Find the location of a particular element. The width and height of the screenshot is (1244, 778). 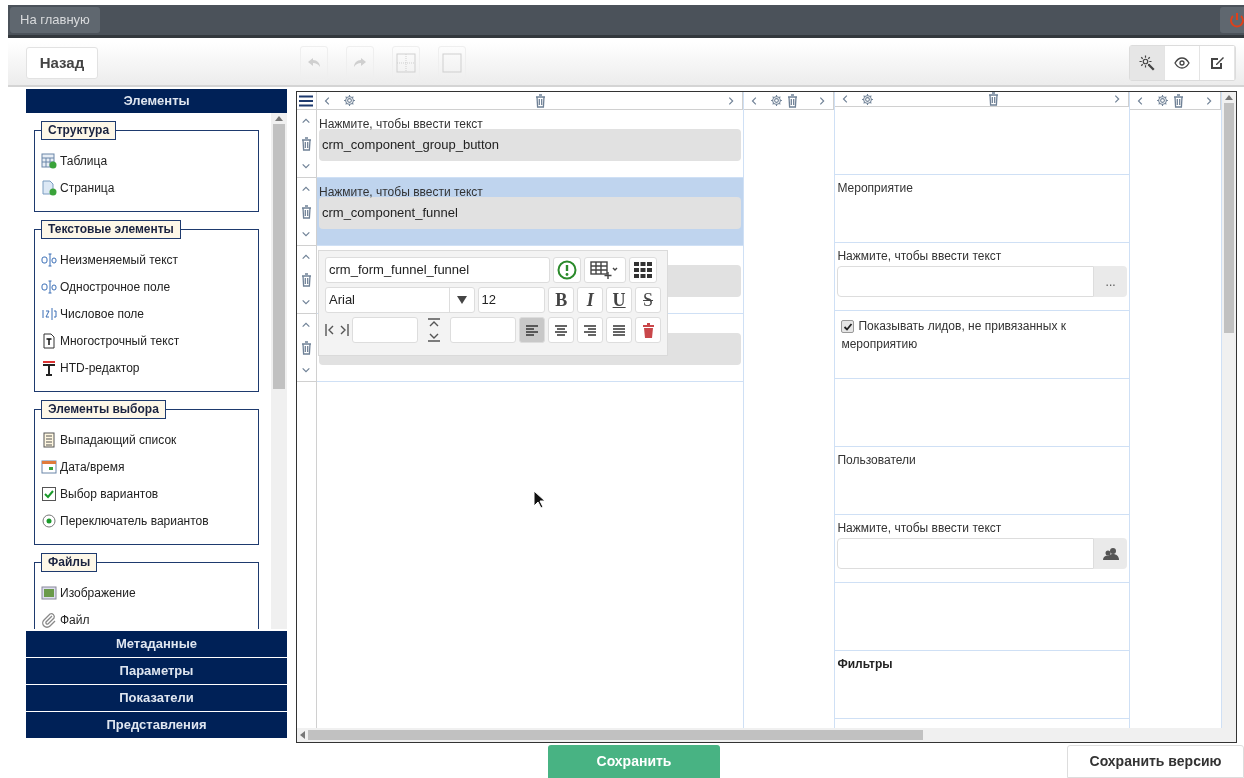

eye-icon is located at coordinates (1182, 63).